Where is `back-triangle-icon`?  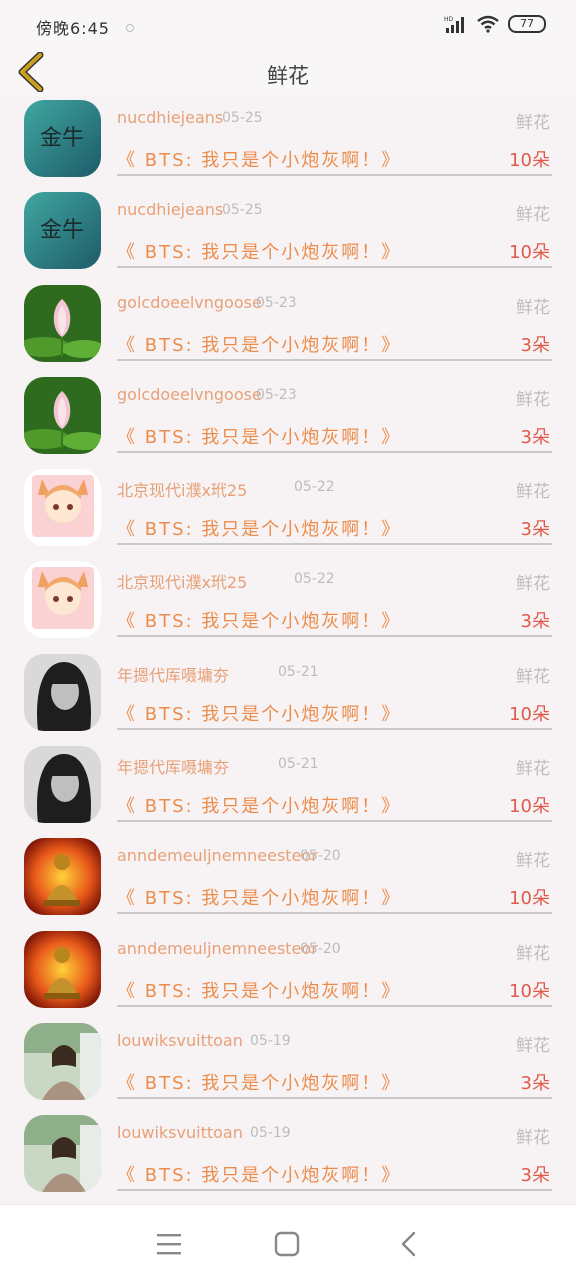
back-triangle-icon is located at coordinates (408, 1244).